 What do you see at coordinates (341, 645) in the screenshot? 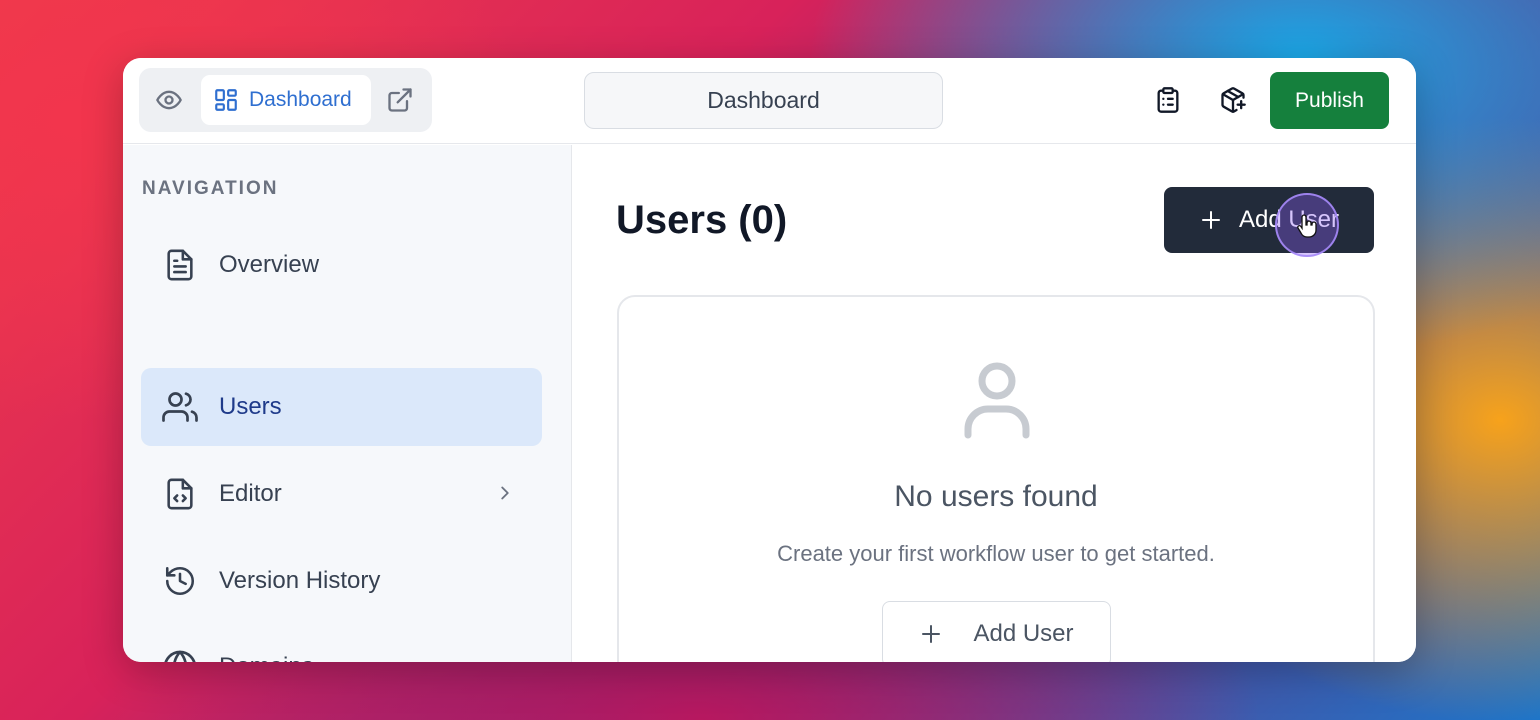
I see `sidebar-item-domains: Domains` at bounding box center [341, 645].